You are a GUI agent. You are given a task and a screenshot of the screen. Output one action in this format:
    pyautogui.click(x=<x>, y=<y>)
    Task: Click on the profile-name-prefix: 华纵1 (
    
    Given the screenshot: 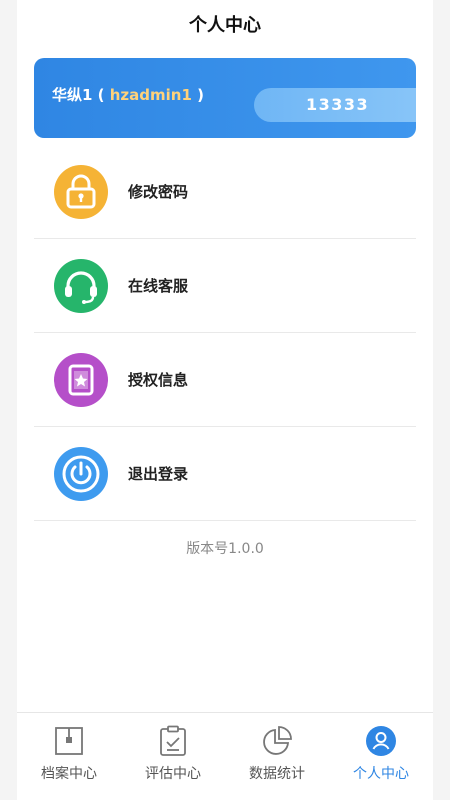 What is the action you would take?
    pyautogui.click(x=81, y=95)
    